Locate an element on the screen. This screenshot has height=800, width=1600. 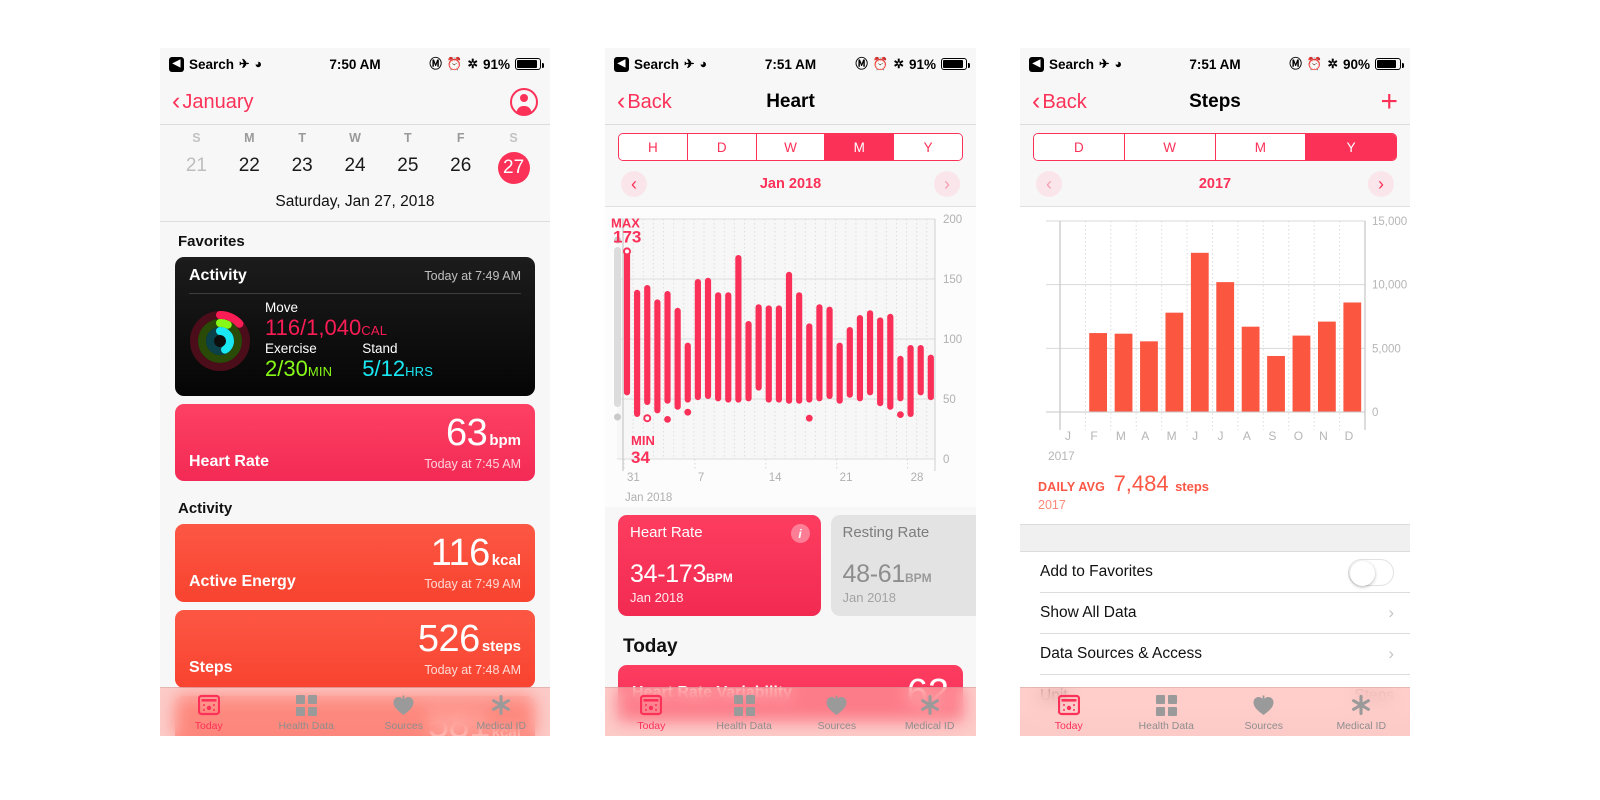
resting-rate-summary-unit: BPM is located at coordinates (918, 578).